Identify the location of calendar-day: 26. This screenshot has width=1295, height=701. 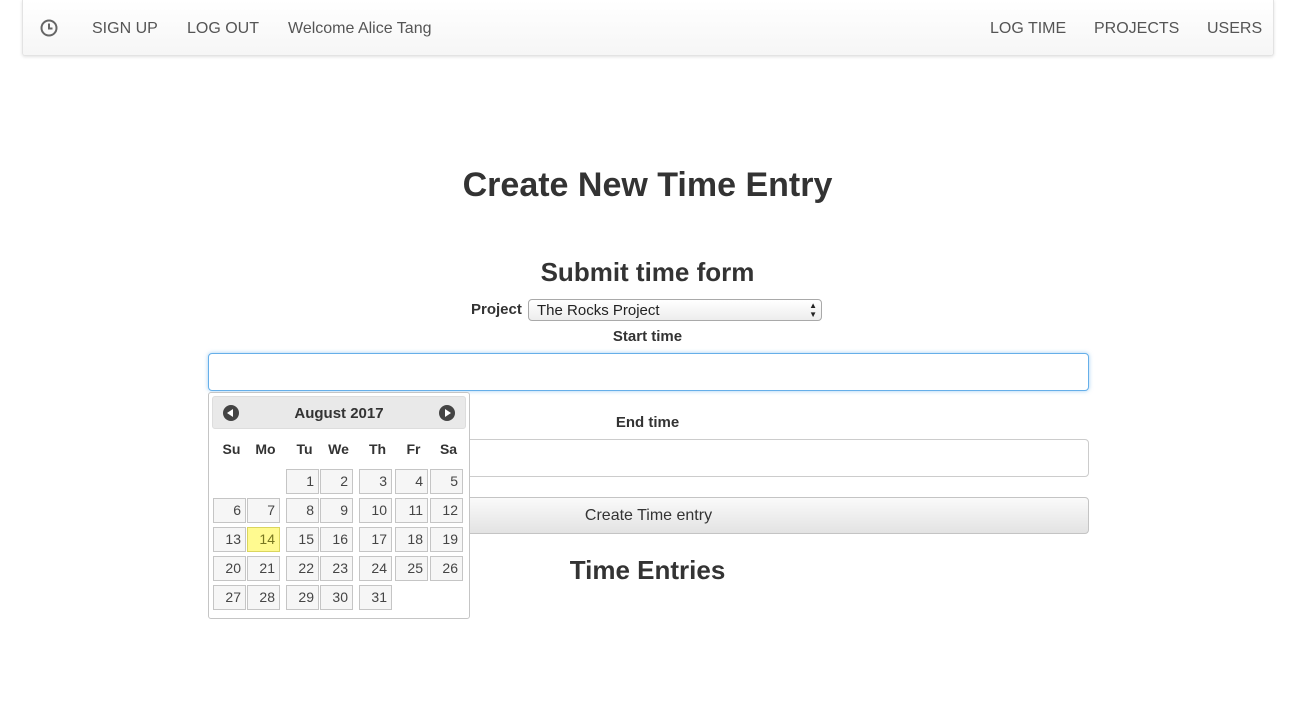
(446, 568).